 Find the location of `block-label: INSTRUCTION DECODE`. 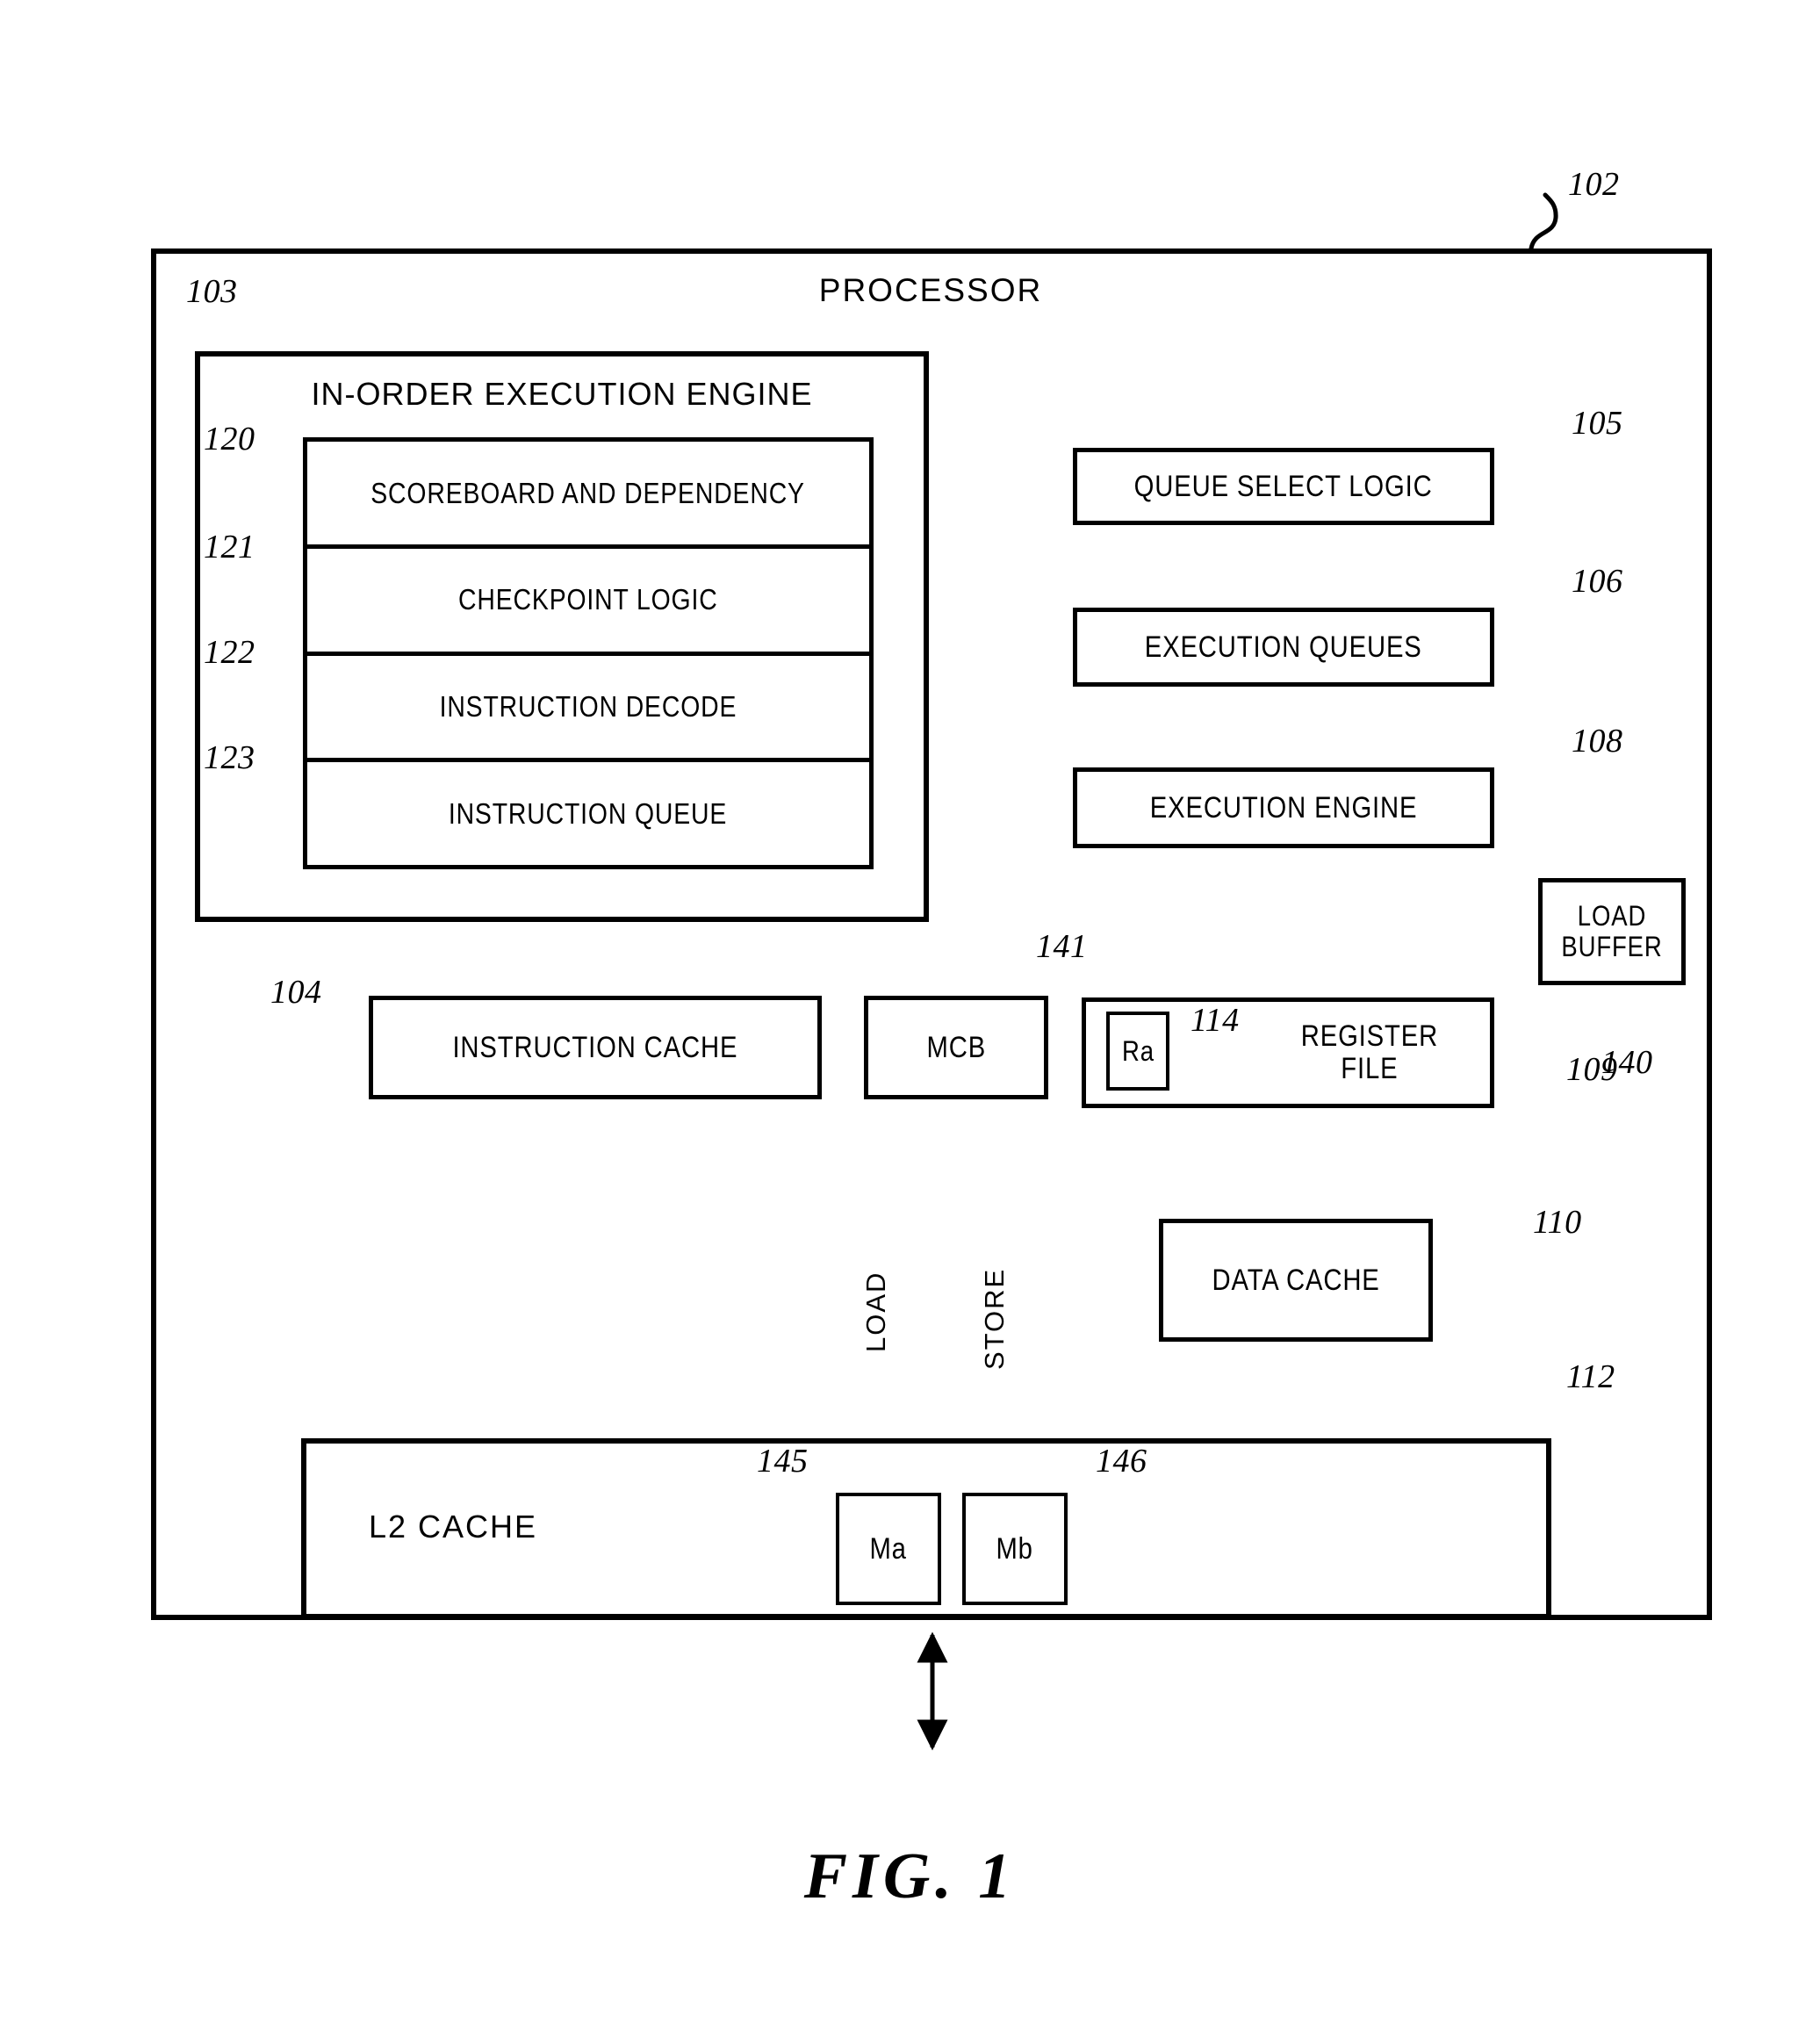

block-label: INSTRUCTION DECODE is located at coordinates (588, 707).